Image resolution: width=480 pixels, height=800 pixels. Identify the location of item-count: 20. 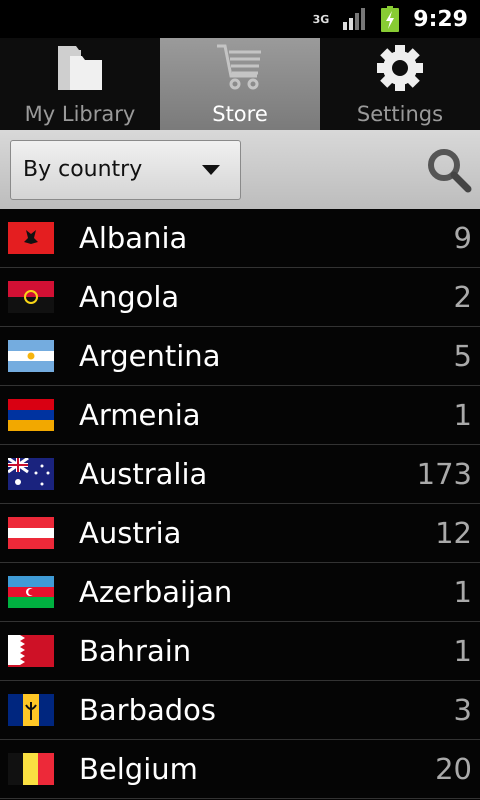
(453, 769).